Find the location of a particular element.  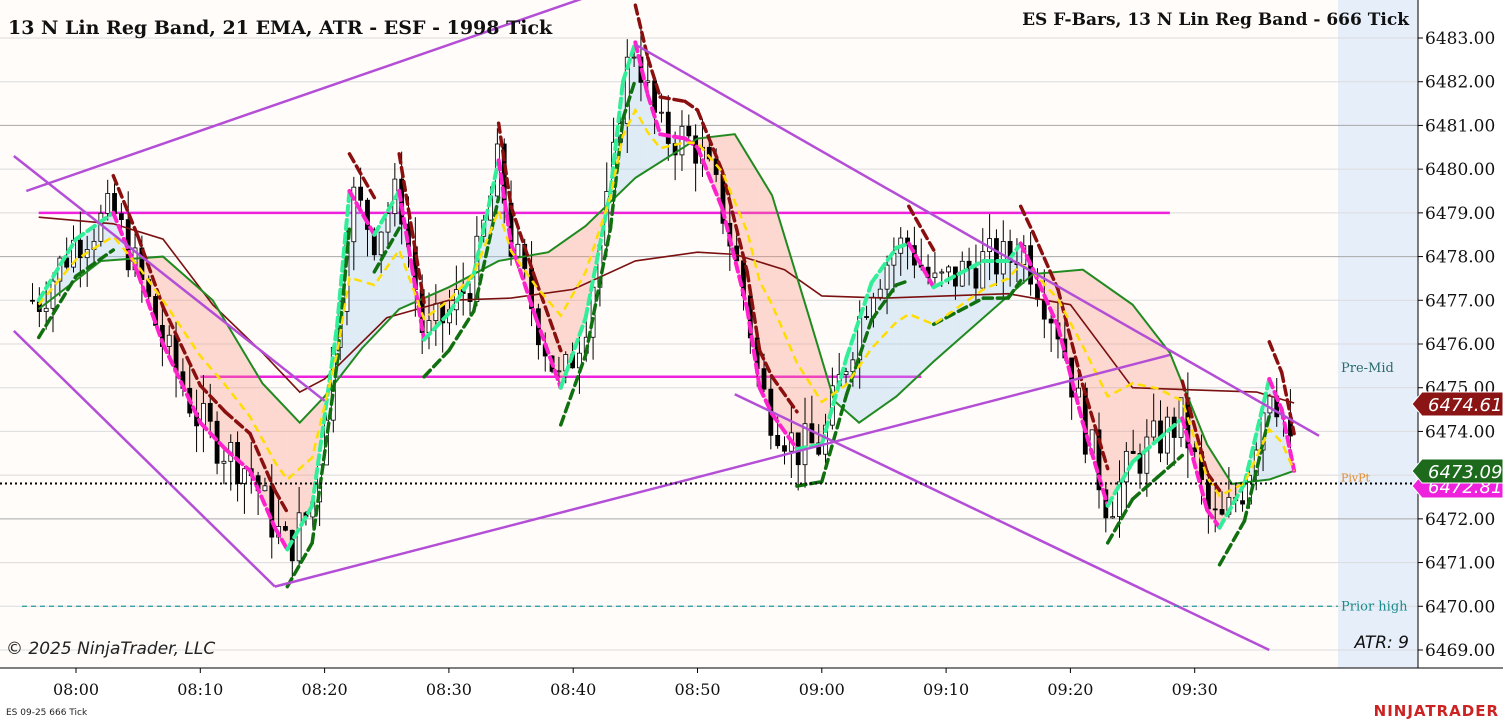

price-markers: 6472.816473.096474.61 is located at coordinates (1457, 445).